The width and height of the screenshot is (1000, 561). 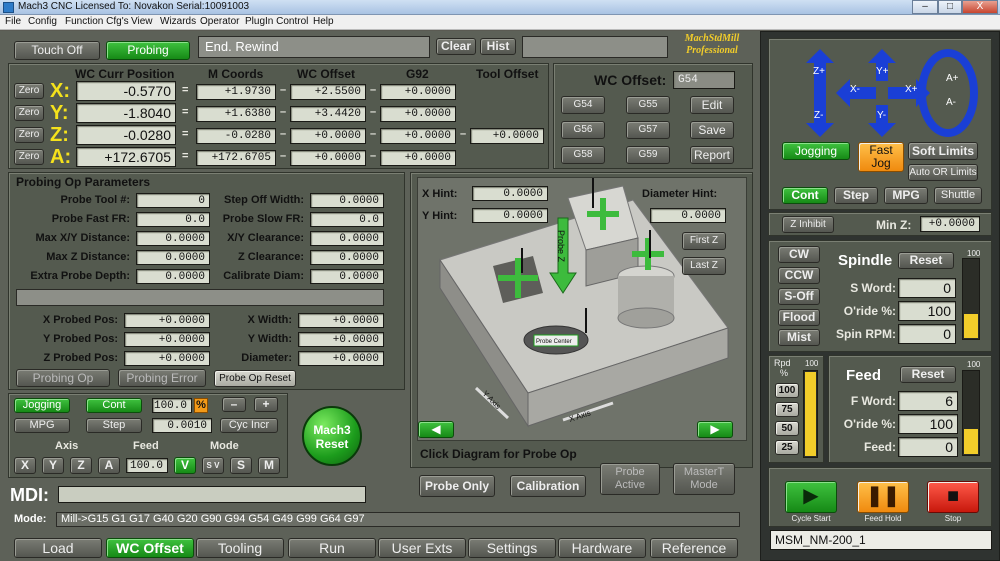 What do you see at coordinates (787, 447) in the screenshot?
I see `rapid-25-button: 25` at bounding box center [787, 447].